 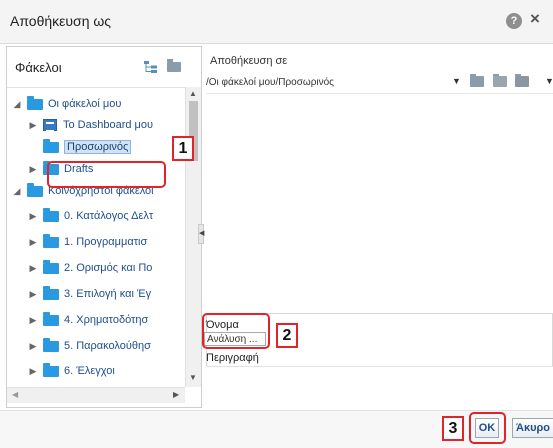 I want to click on callout-highlight-name-field, so click(x=236, y=331).